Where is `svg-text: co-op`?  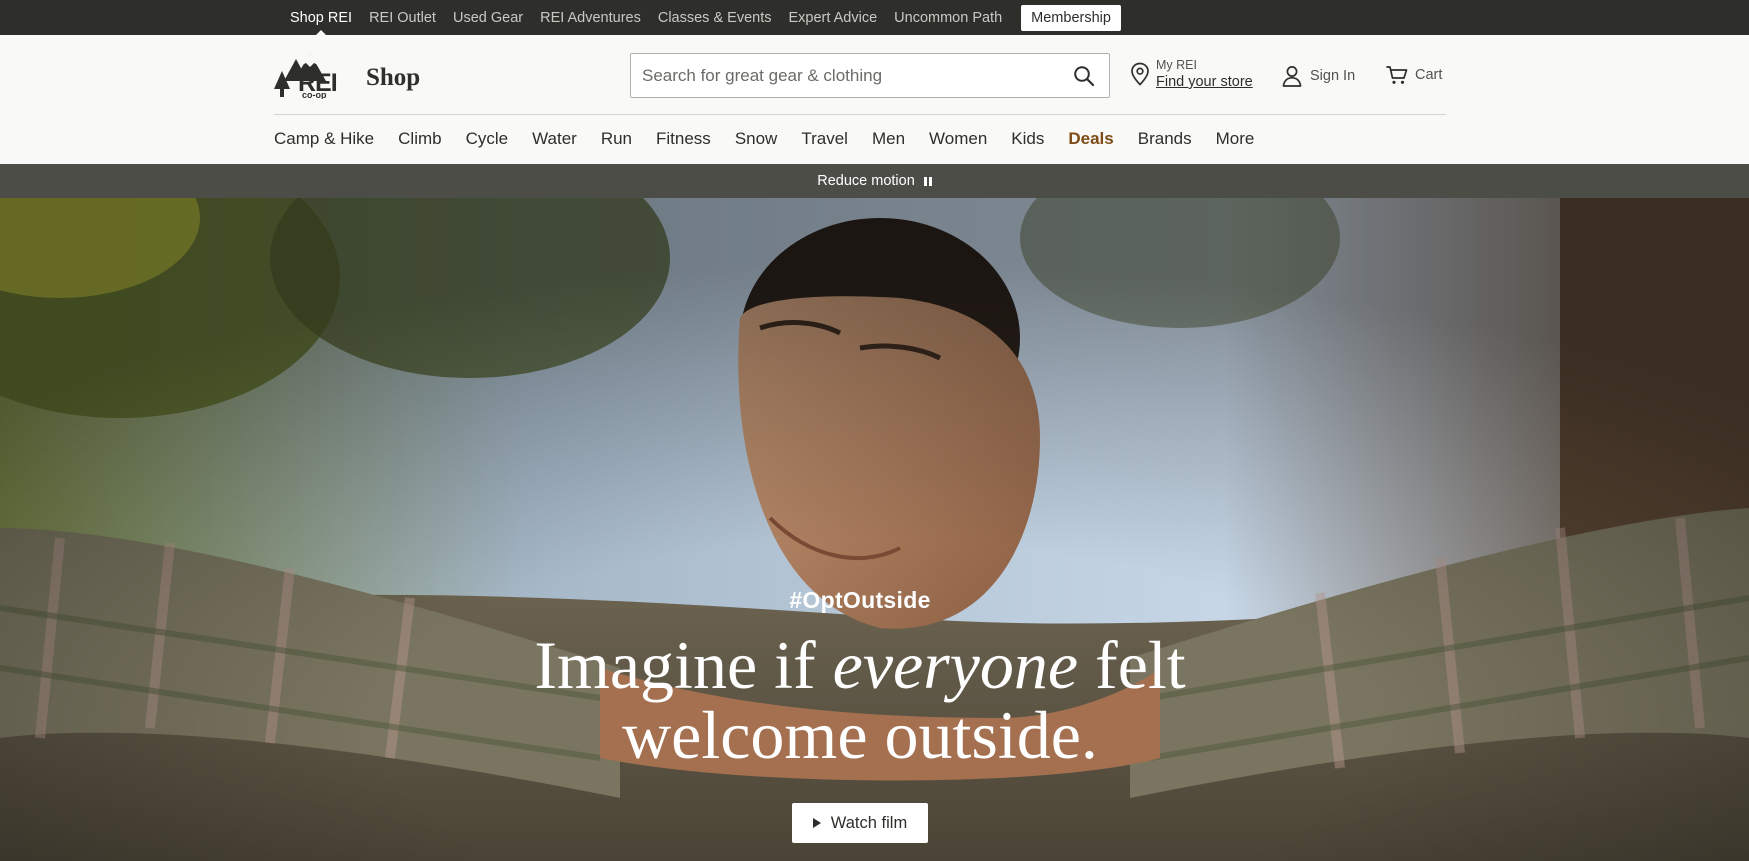 svg-text: co-op is located at coordinates (314, 94).